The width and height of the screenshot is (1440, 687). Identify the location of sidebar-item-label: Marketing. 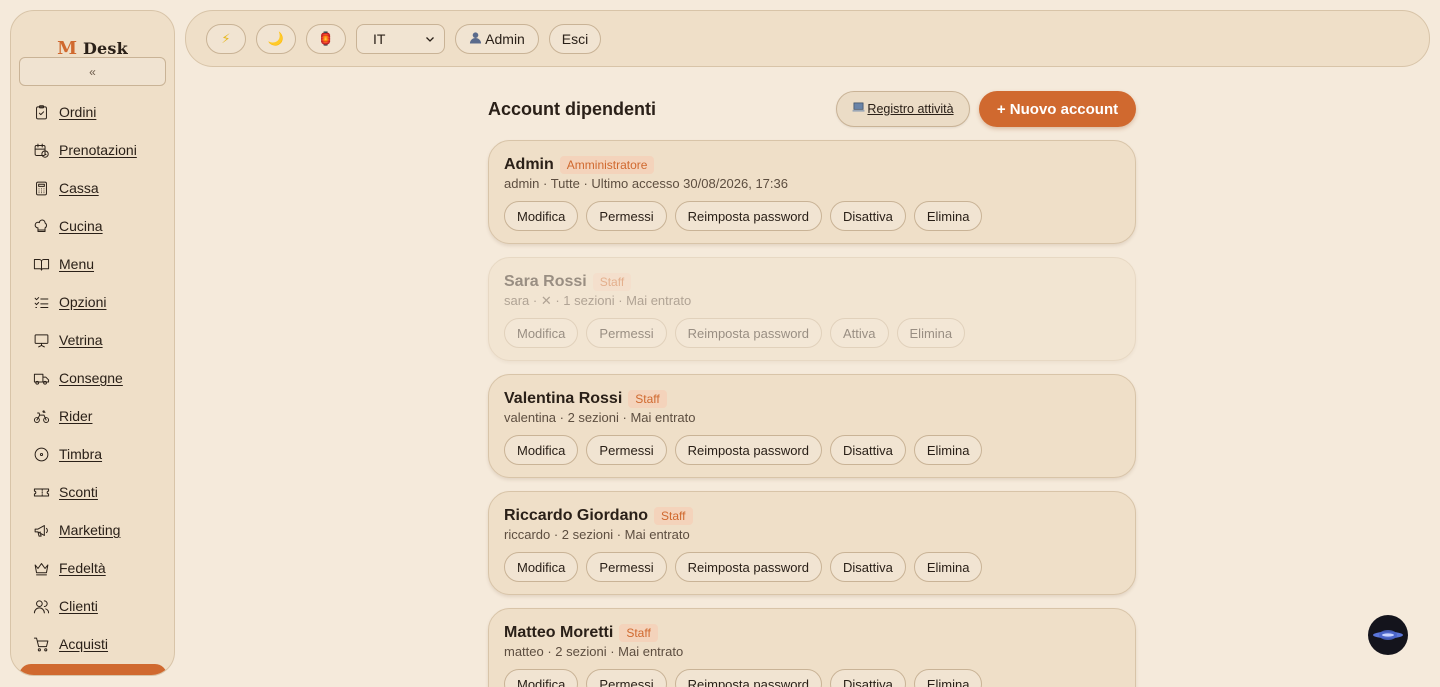
(90, 530).